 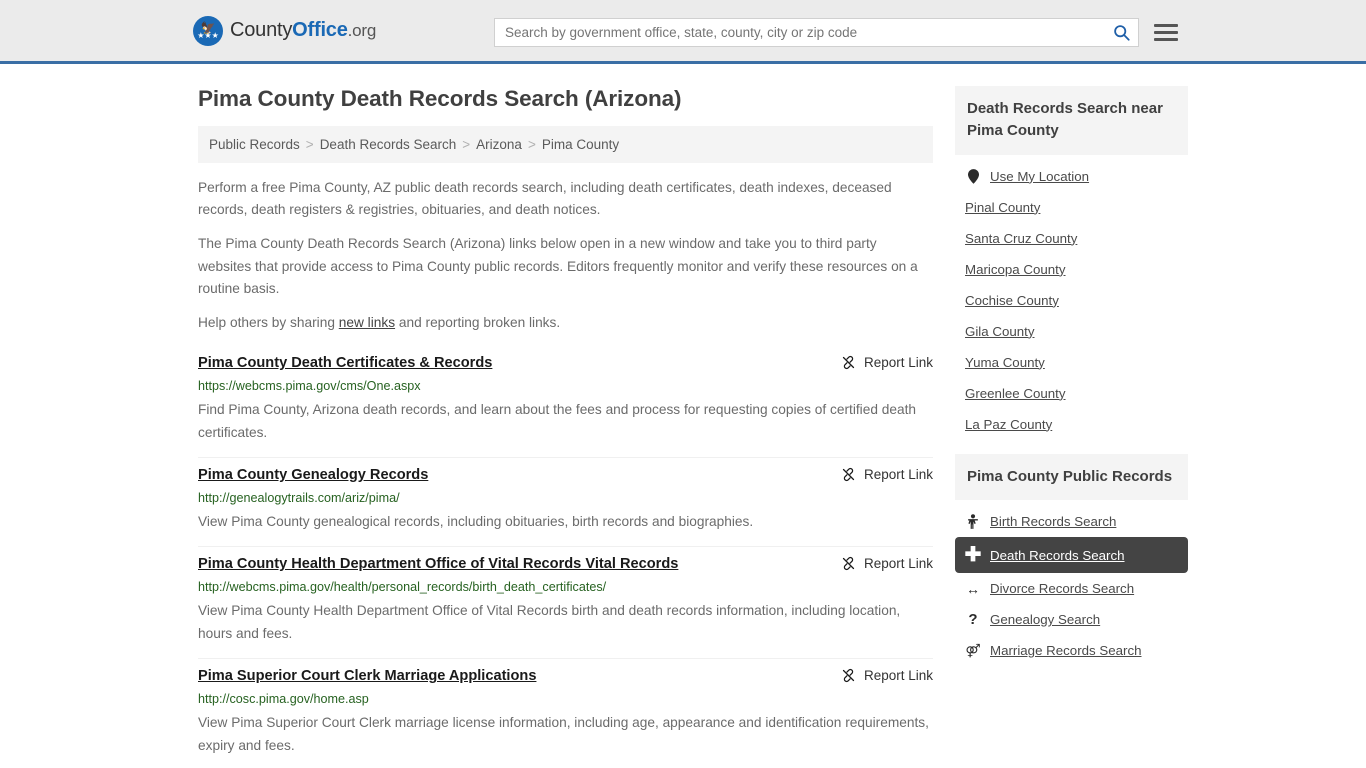 I want to click on sidebar-item-santa-cruz-county: Santa Cruz County, so click(x=1071, y=238).